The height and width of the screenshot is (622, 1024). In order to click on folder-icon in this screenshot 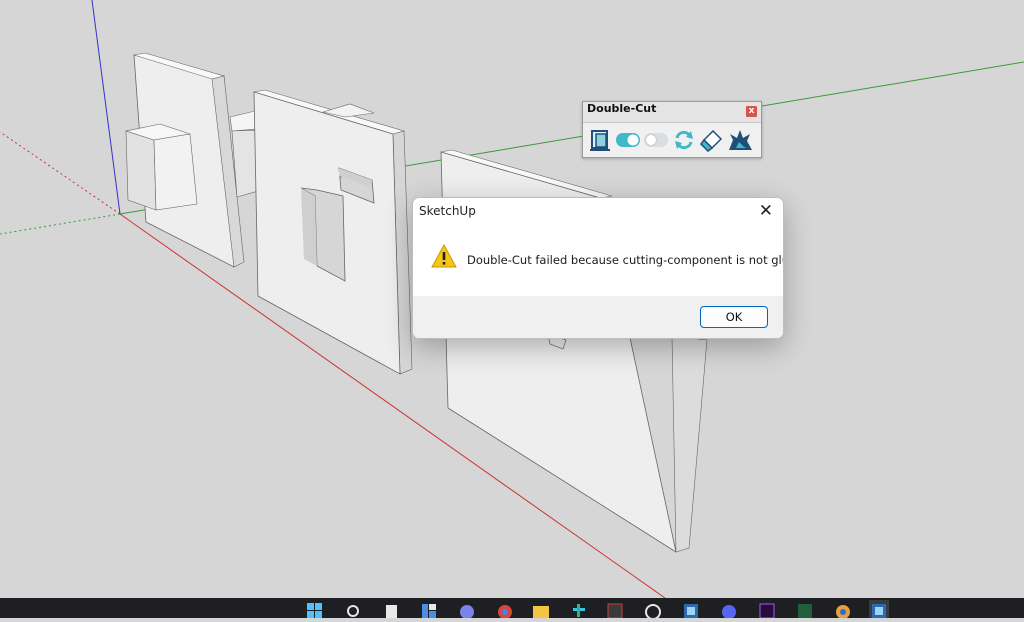, I will do `click(541, 609)`.